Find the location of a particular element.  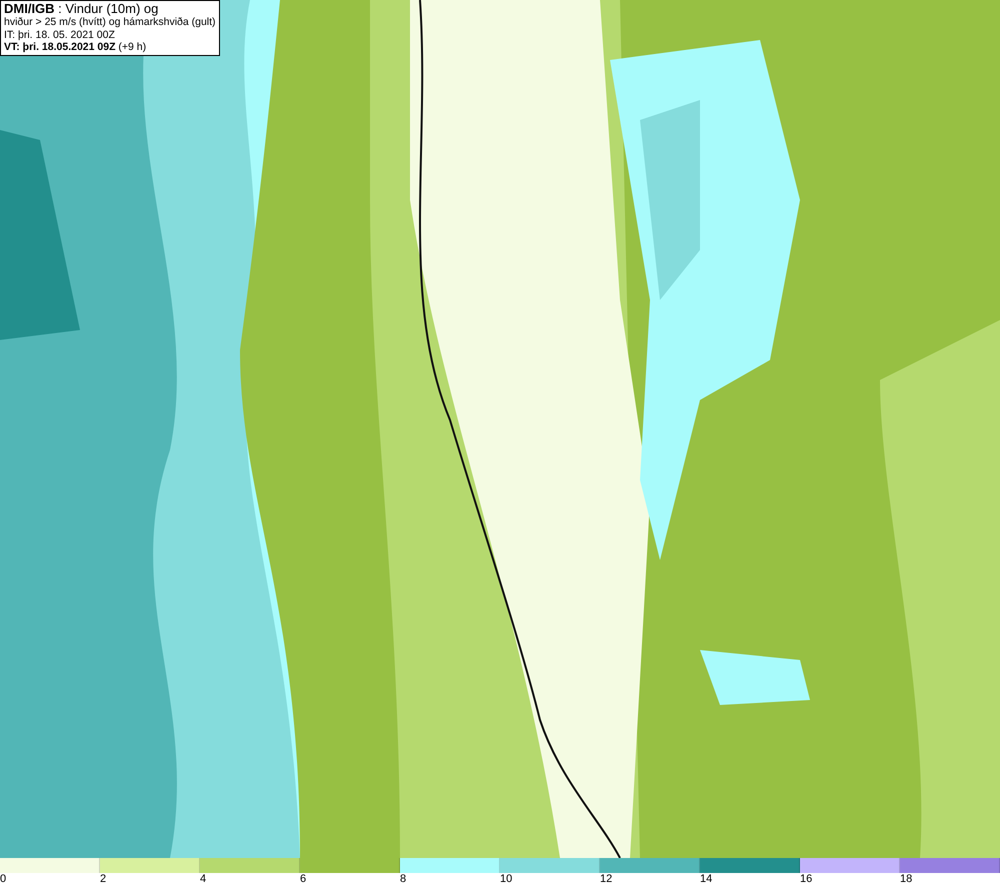

scale-label: 4 is located at coordinates (203, 879).